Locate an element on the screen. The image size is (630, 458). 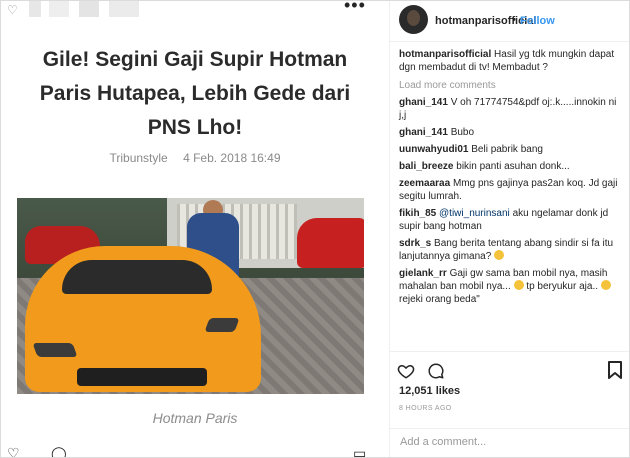
comment-icon is located at coordinates (436, 371).